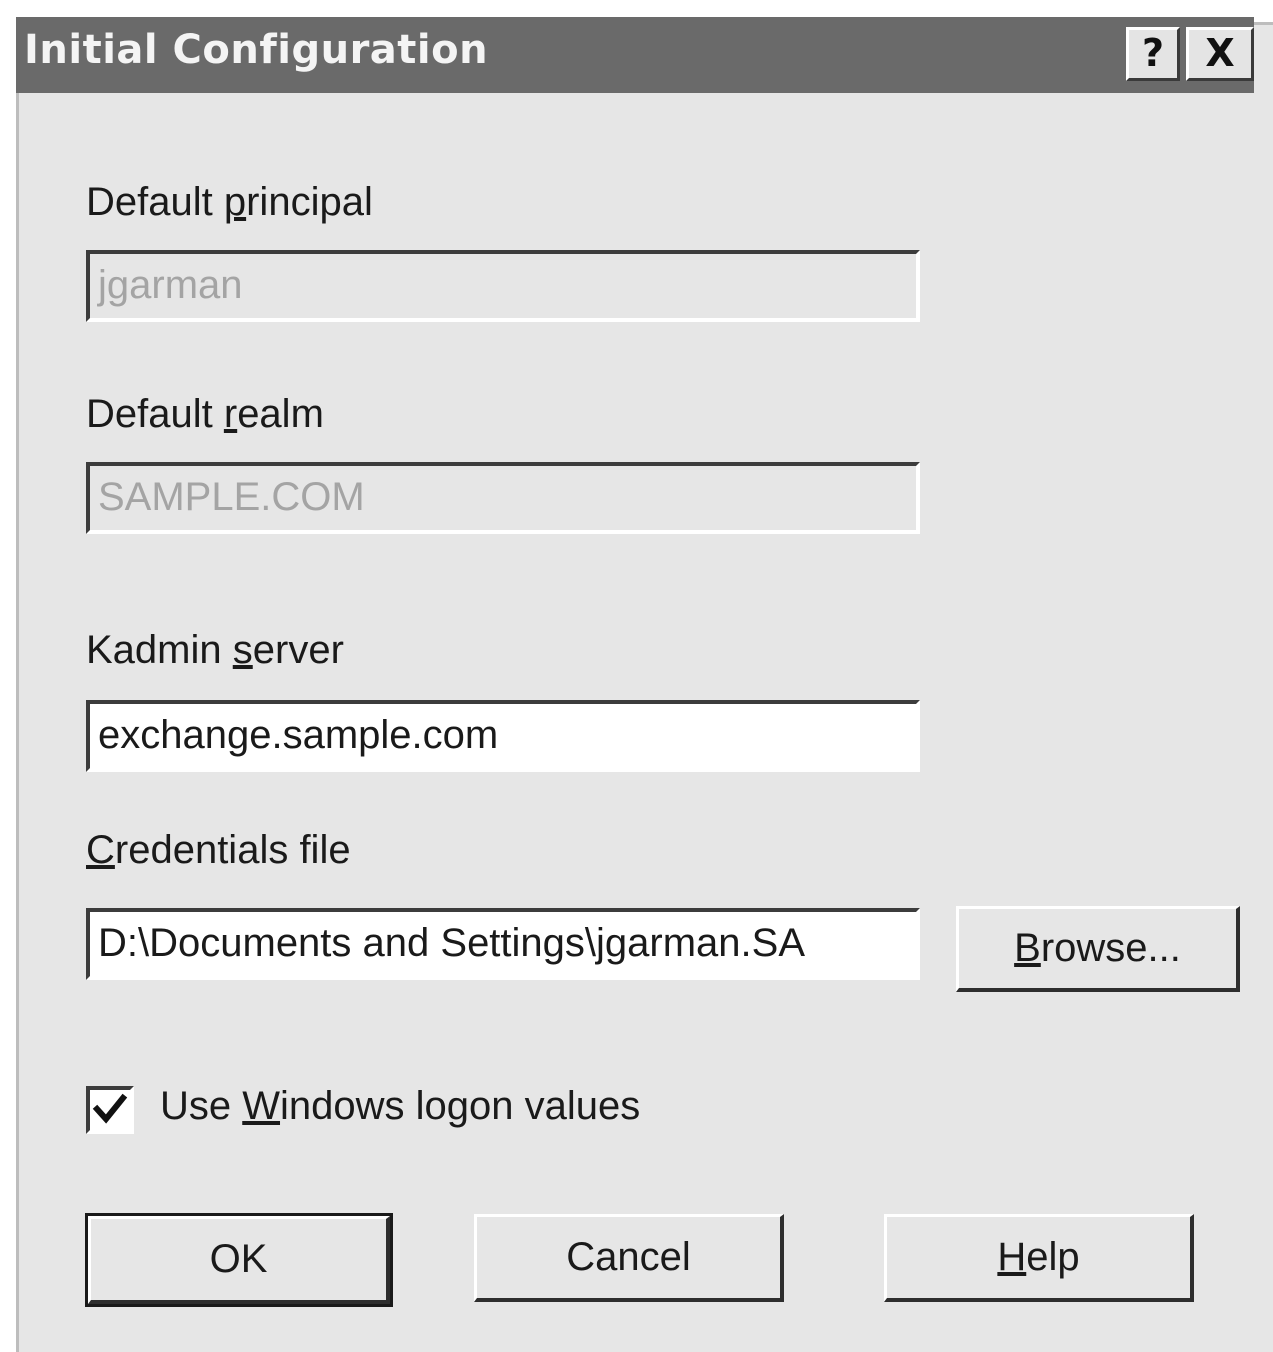 This screenshot has height=1352, width=1273. What do you see at coordinates (229, 202) in the screenshot?
I see `default-principal-label: Default principal` at bounding box center [229, 202].